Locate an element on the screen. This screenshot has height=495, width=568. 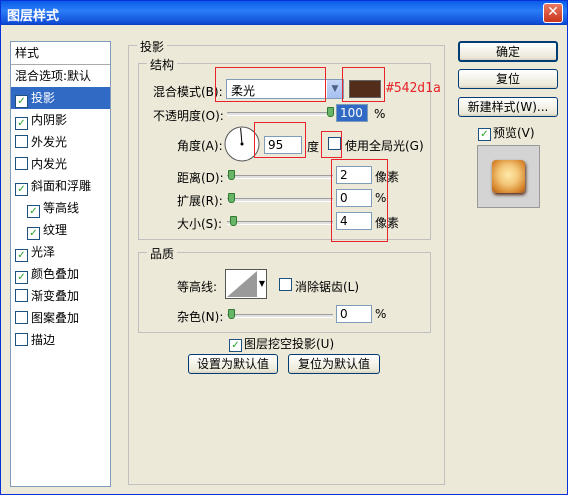
style-preview is located at coordinates (508, 176).